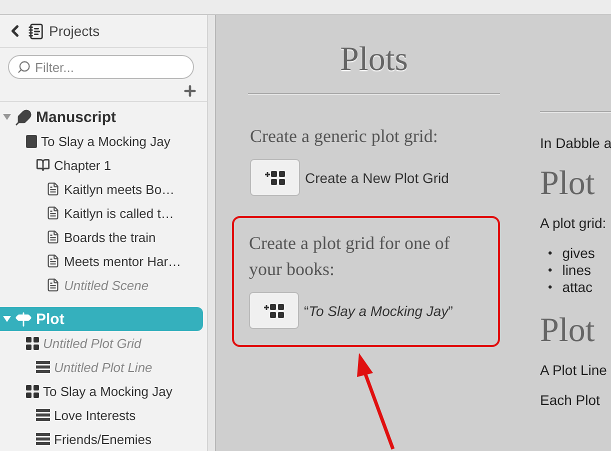 The height and width of the screenshot is (451, 611). I want to click on search-icon, so click(24, 67).